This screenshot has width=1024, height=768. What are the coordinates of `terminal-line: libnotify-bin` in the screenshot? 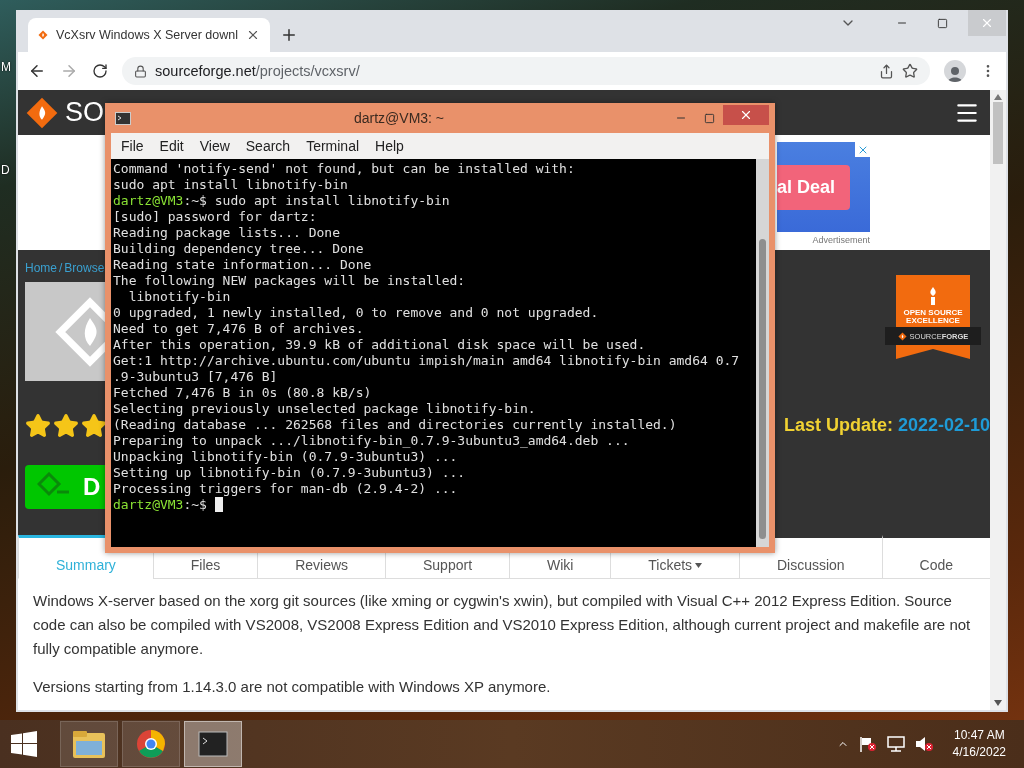 It's located at (179, 296).